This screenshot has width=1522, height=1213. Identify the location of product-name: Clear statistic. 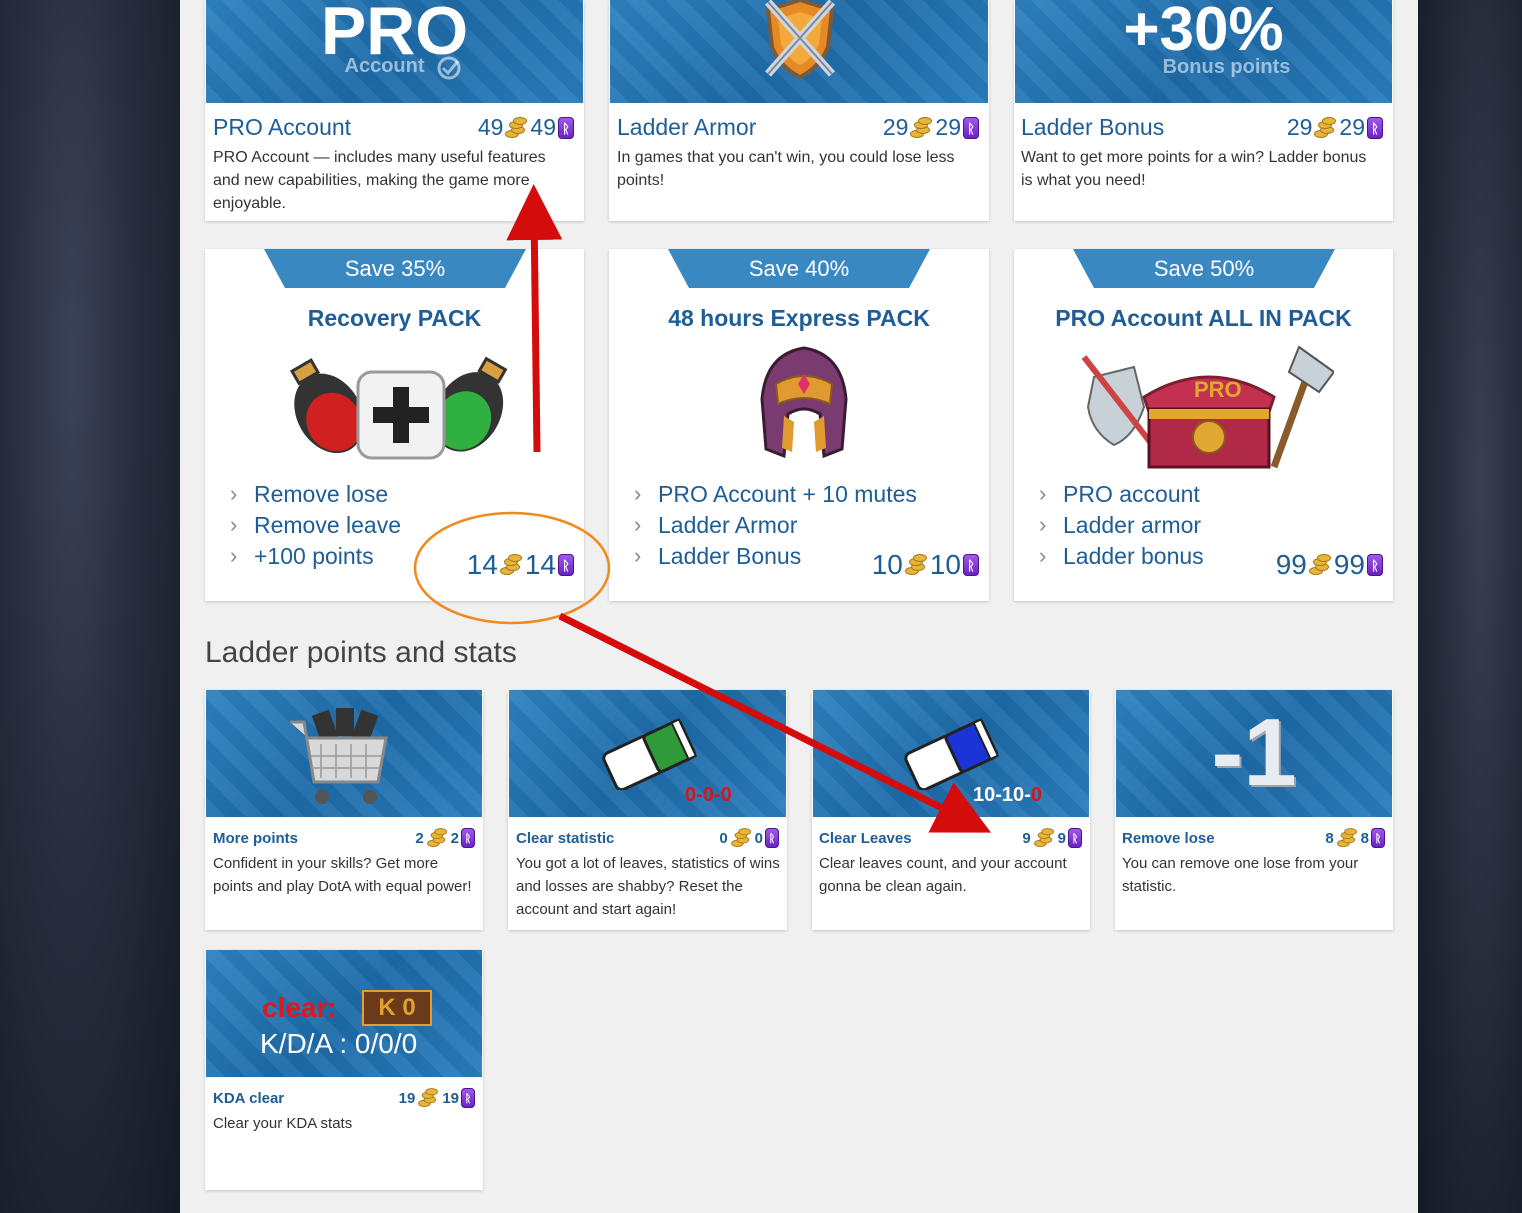
(565, 838).